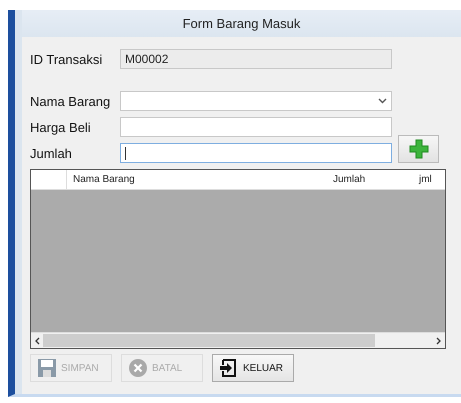 This screenshot has width=461, height=403. Describe the element at coordinates (67, 59) in the screenshot. I see `field-label: ID Transaksi` at that location.